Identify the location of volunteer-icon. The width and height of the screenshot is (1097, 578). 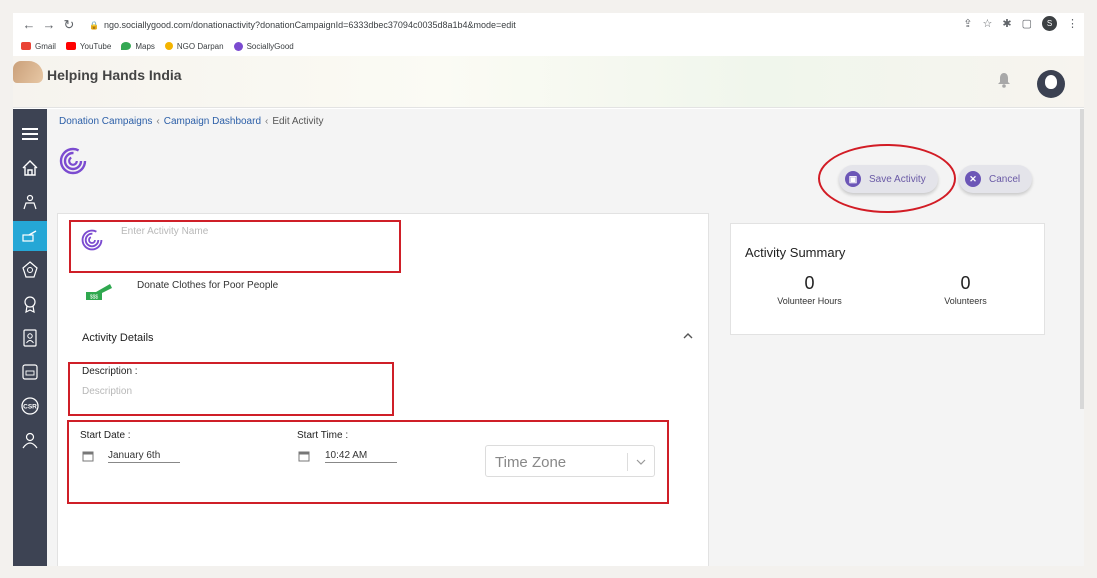
(30, 202).